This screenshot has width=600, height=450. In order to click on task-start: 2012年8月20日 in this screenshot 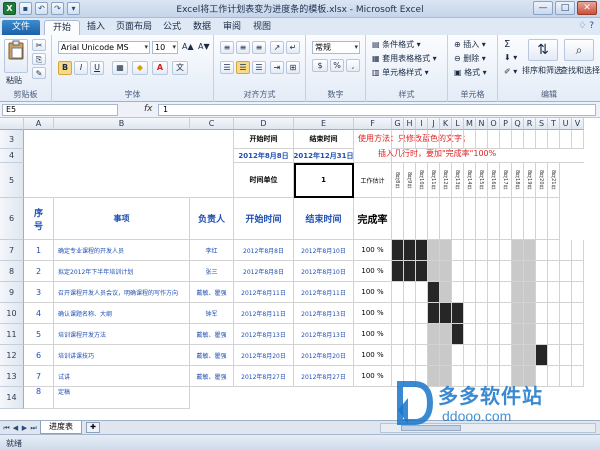, I will do `click(264, 355)`.